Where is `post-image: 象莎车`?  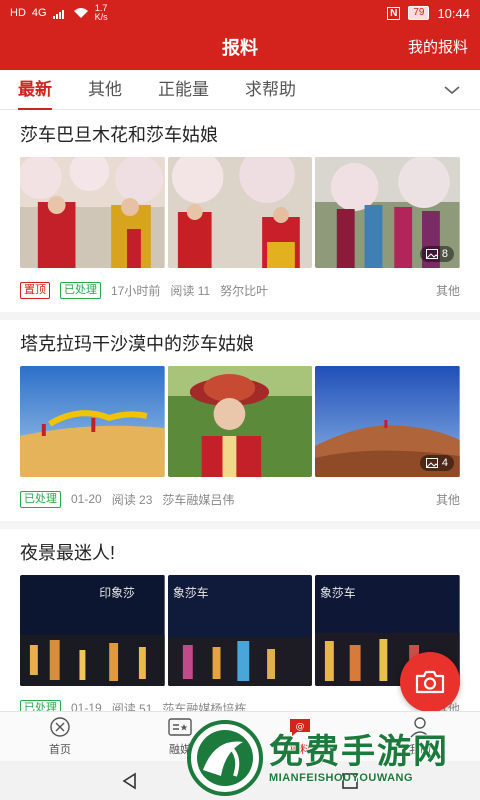 post-image: 象莎车 is located at coordinates (240, 630).